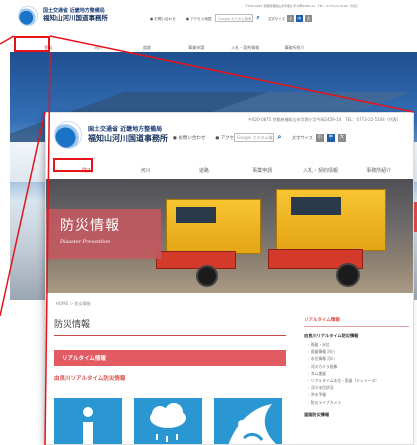  Describe the element at coordinates (356, 344) in the screenshot. I see `sidebar-item: 雨量・水位` at that location.